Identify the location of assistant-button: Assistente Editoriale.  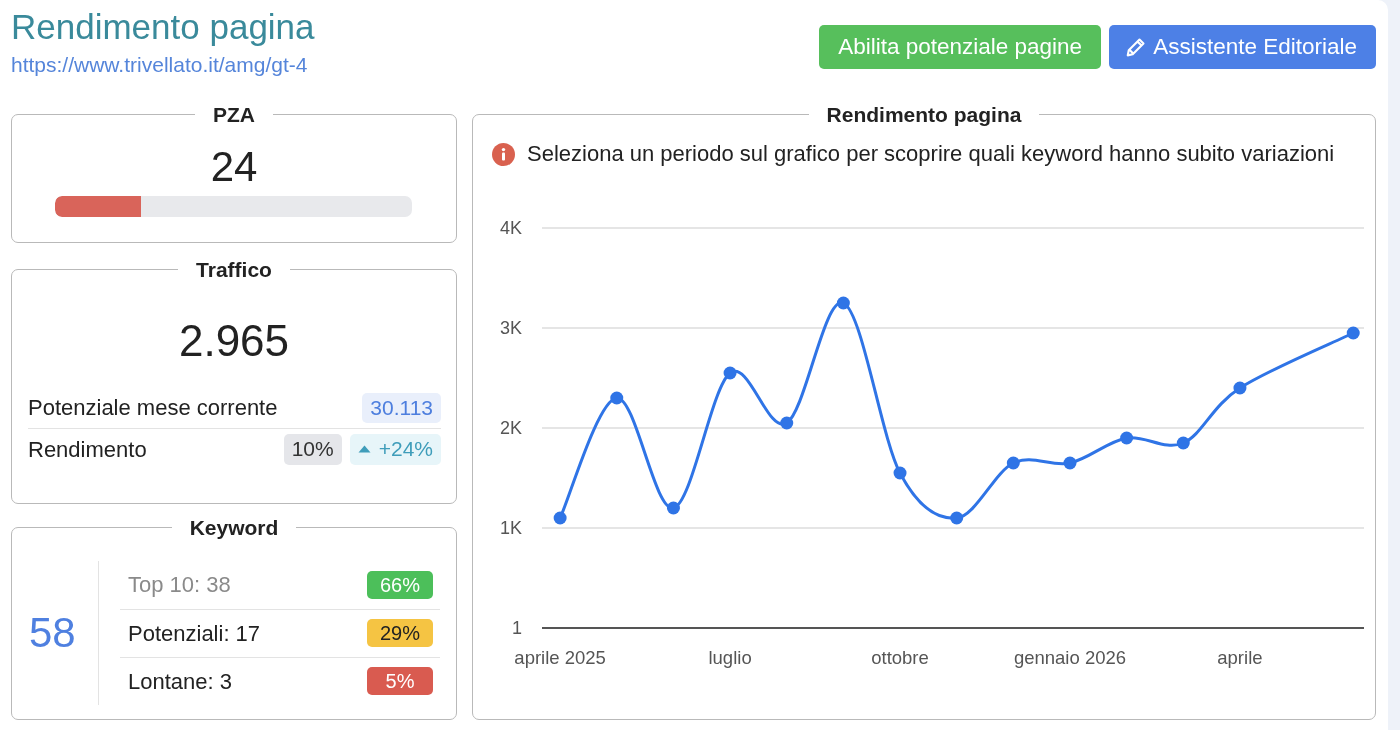
(1242, 47).